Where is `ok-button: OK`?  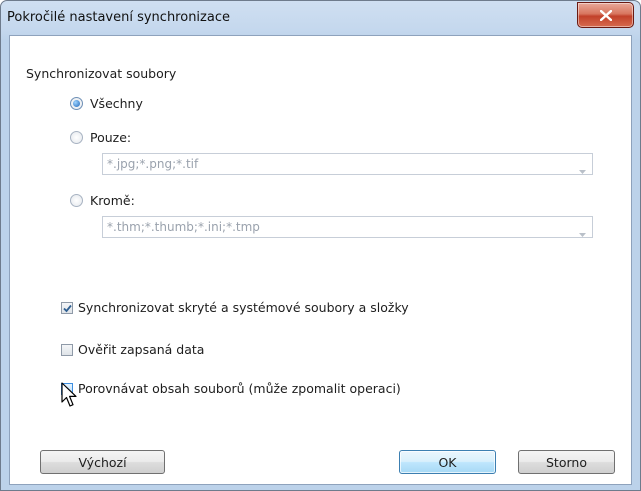
ok-button: OK is located at coordinates (447, 462).